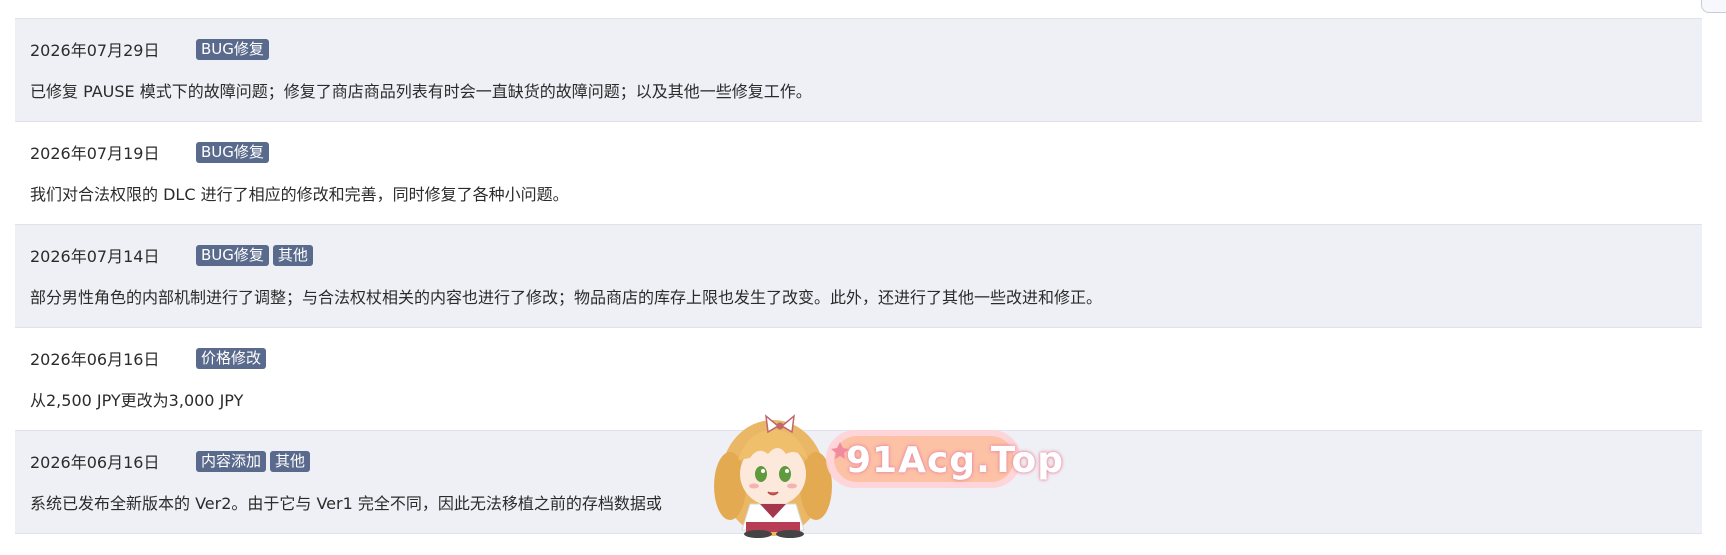 The width and height of the screenshot is (1726, 555). Describe the element at coordinates (858, 461) in the screenshot. I see `entry-header: 2026年06月16日 内容添加 其他` at that location.